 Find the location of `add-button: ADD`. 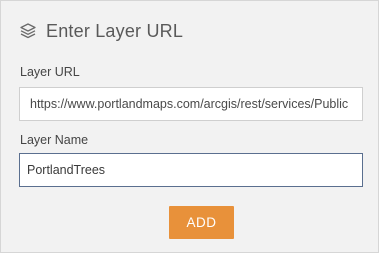

add-button: ADD is located at coordinates (201, 222).